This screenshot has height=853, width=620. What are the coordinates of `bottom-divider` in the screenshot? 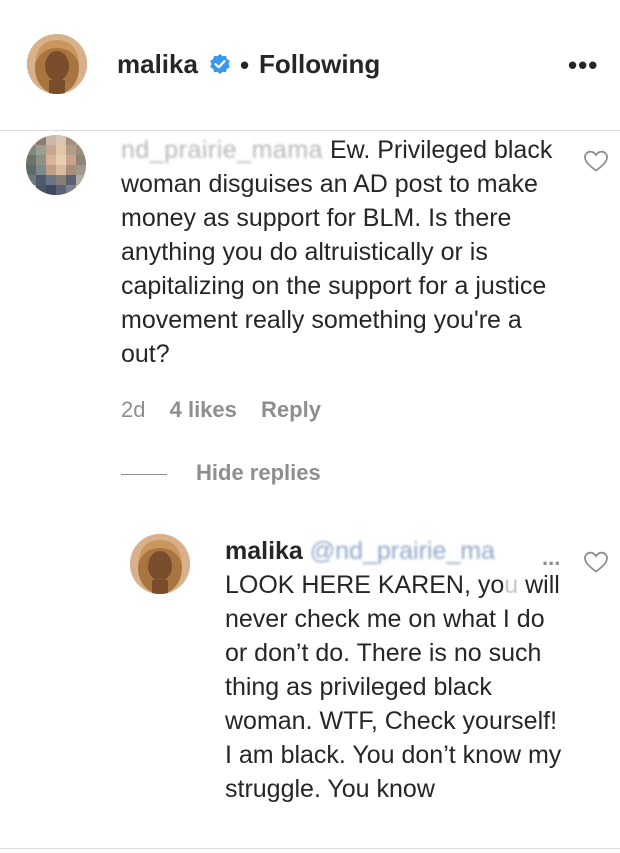 It's located at (310, 848).